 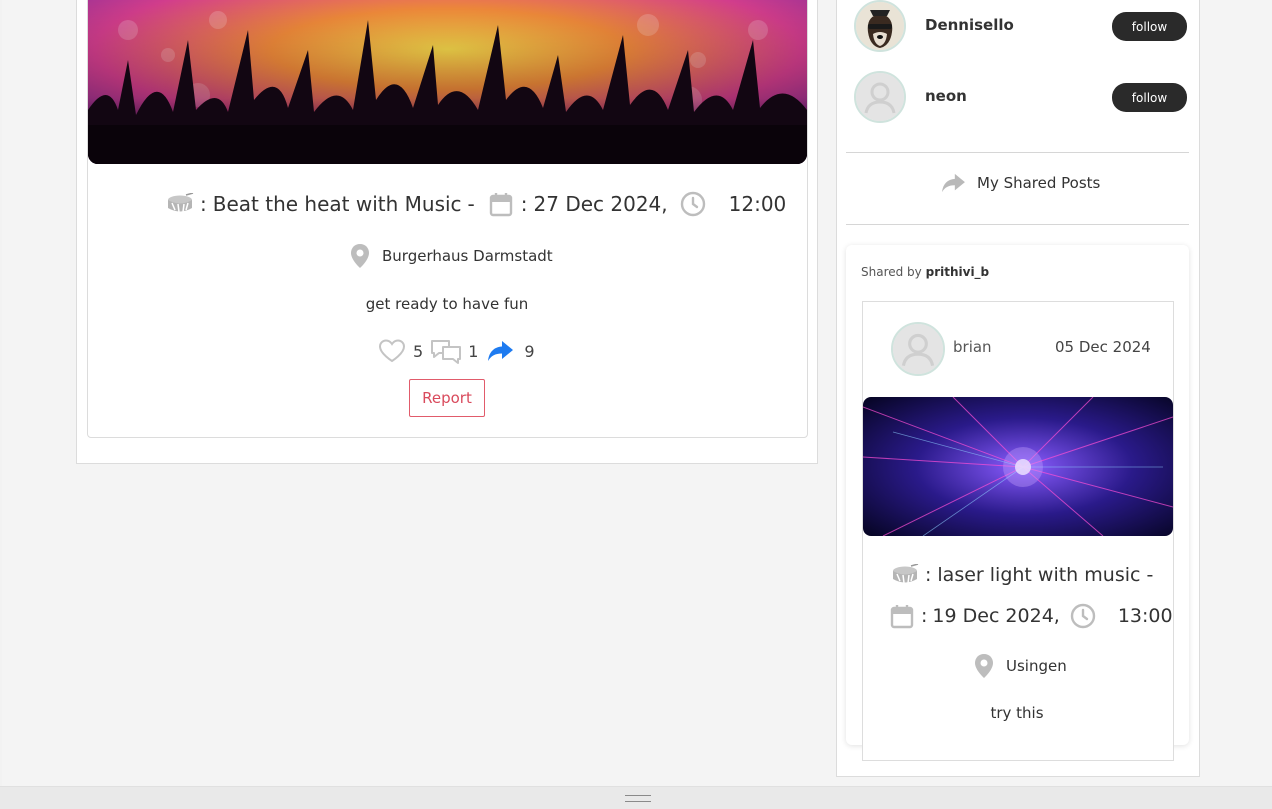 I want to click on post-stats: 5 1 9, so click(x=456, y=351).